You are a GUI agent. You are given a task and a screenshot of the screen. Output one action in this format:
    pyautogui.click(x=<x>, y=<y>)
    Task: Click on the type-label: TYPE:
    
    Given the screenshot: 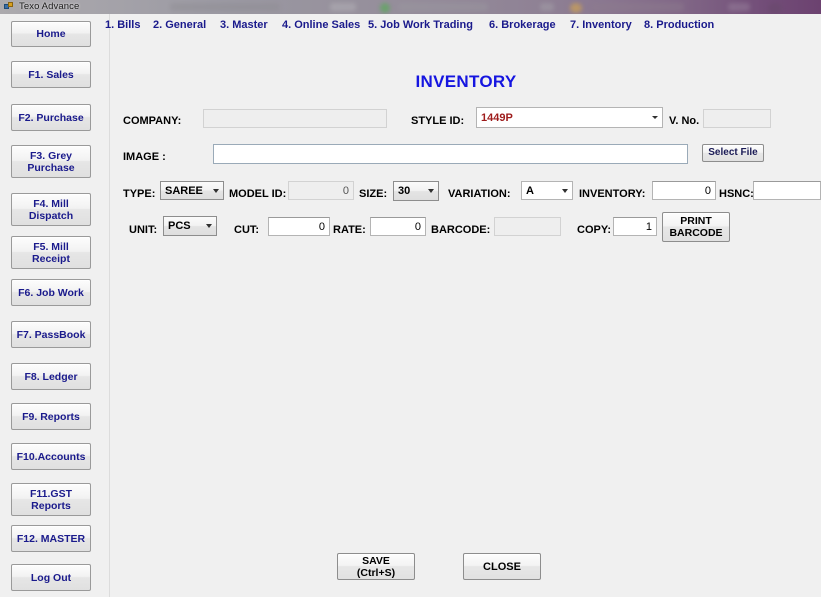 What is the action you would take?
    pyautogui.click(x=139, y=194)
    